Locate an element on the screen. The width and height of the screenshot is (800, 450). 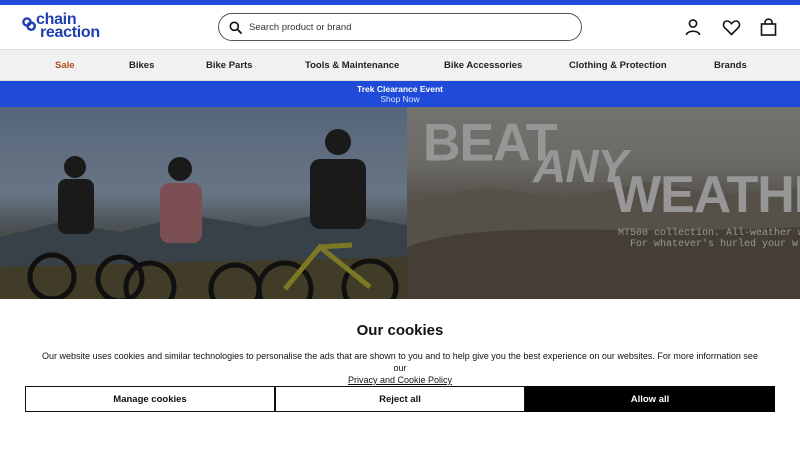
bag-icon is located at coordinates (768, 27).